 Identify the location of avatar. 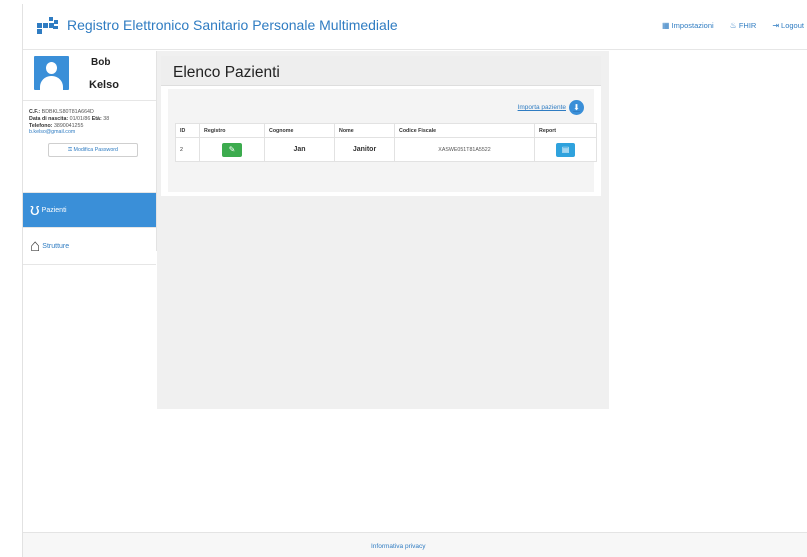
(51, 73).